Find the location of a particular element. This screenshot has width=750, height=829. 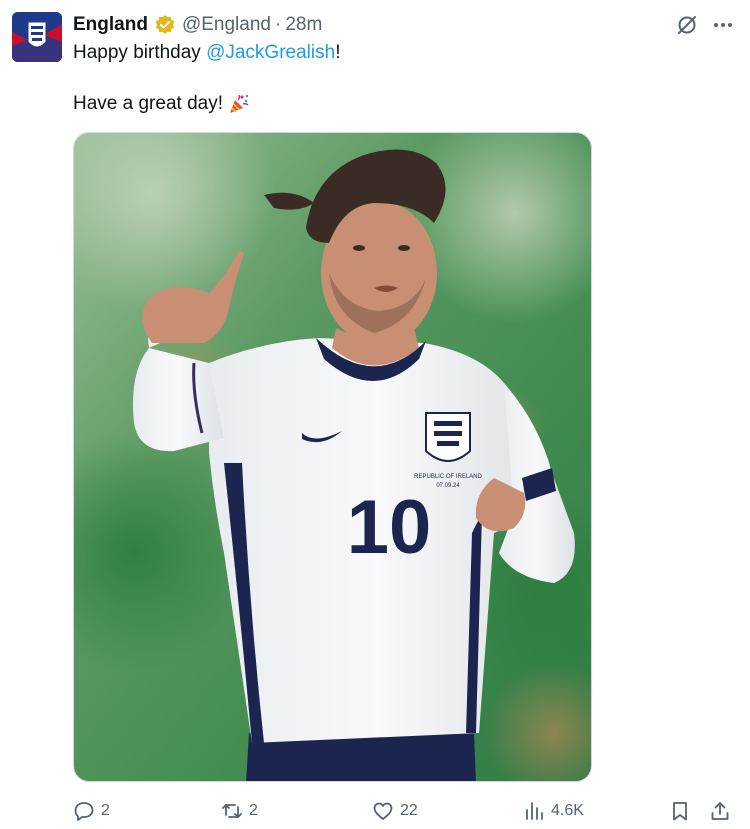

tweet-text: Have a great day! is located at coordinates (148, 103).